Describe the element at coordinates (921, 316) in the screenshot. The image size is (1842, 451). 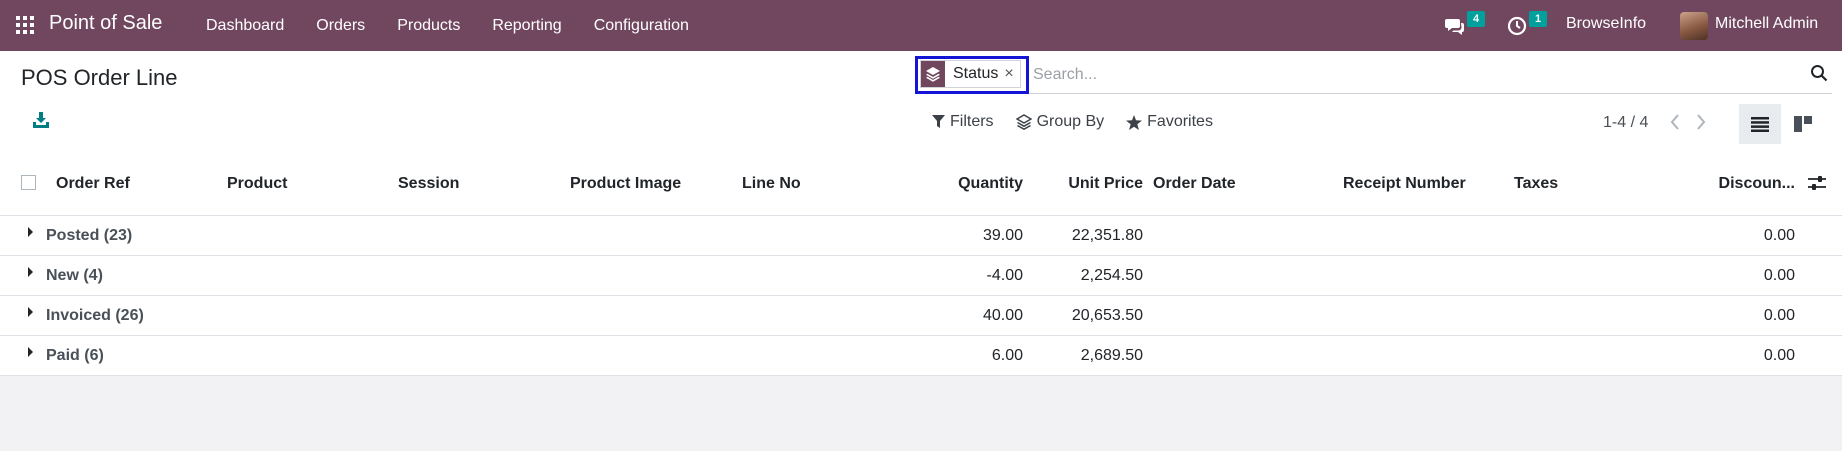
I see `group-row-invoiced: Invoiced (26) 40.00 20,653.50 0.00` at that location.